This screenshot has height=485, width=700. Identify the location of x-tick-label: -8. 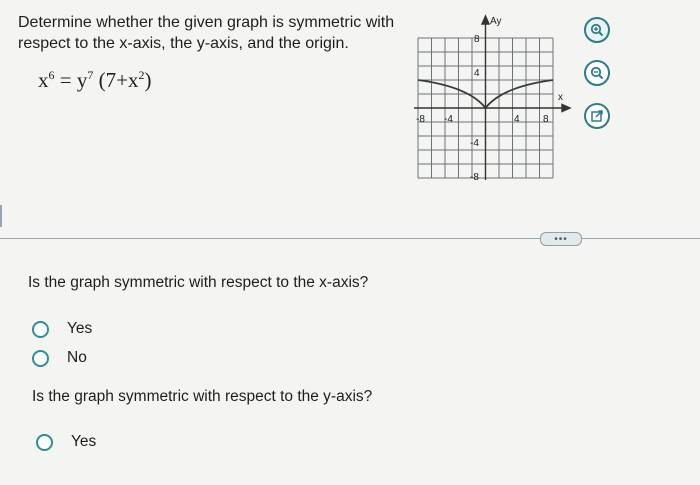
(420, 119).